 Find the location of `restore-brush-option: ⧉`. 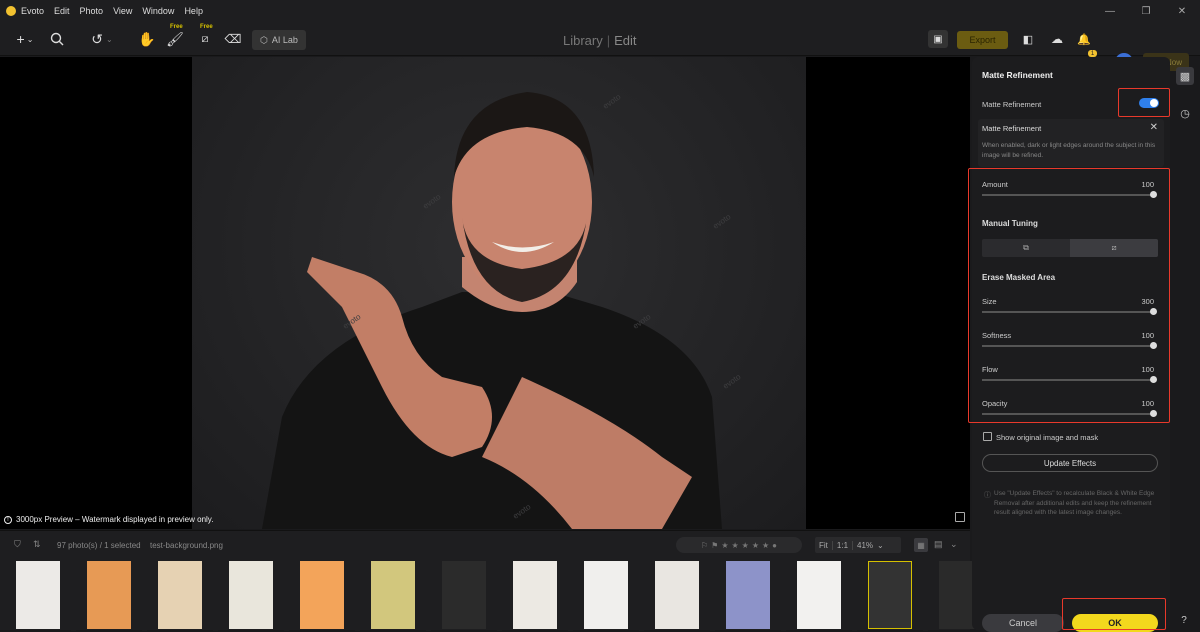

restore-brush-option: ⧉ is located at coordinates (1026, 248).